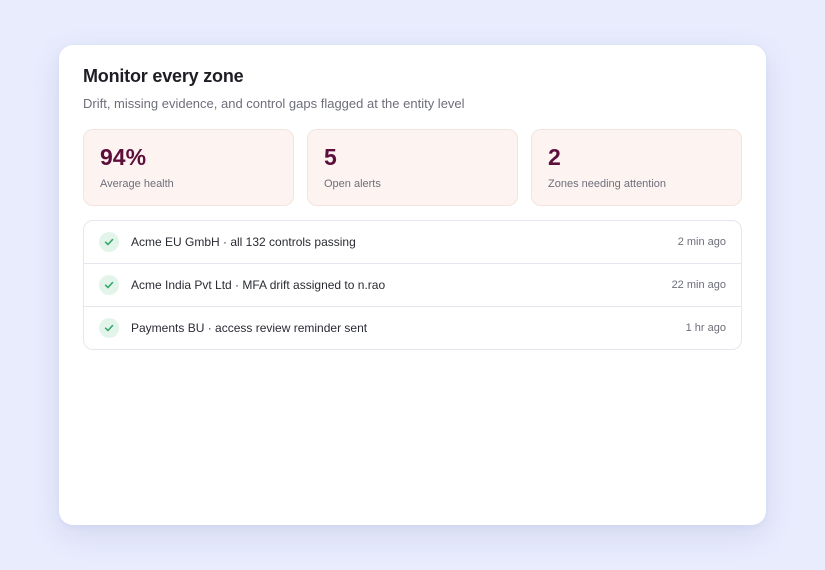  I want to click on activity-text: Acme EU GmbH · all 132 controls passing, so click(243, 242).